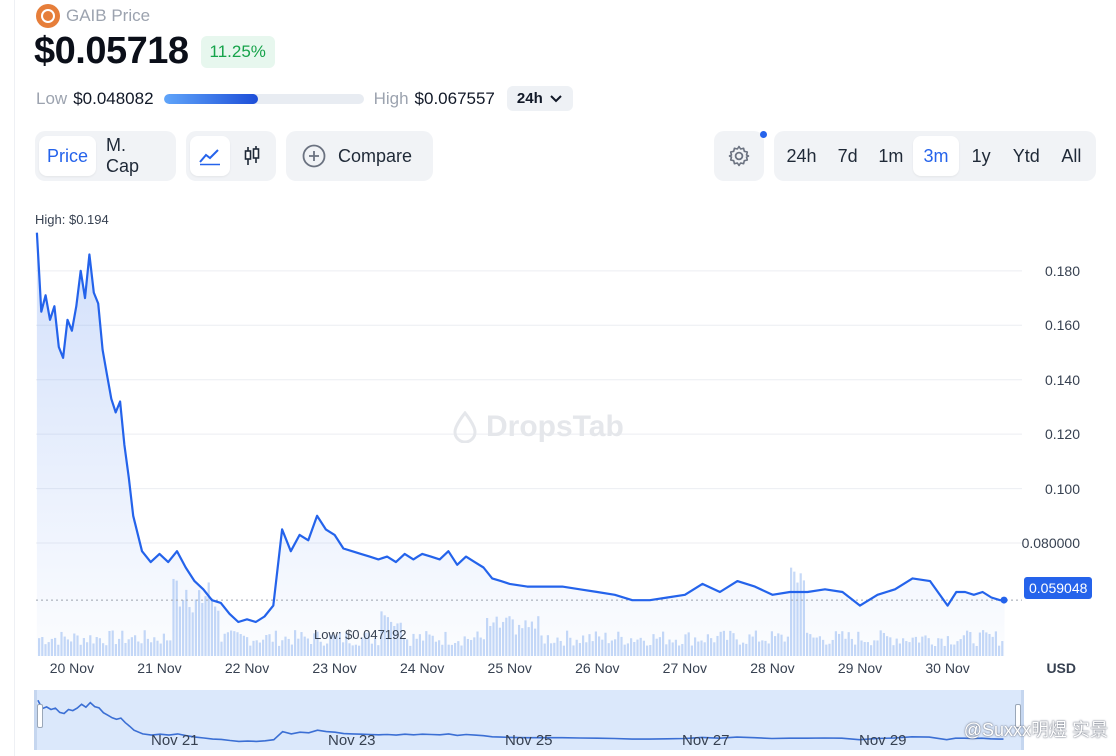  Describe the element at coordinates (48, 16) in the screenshot. I see `gaib-logo-icon` at that location.